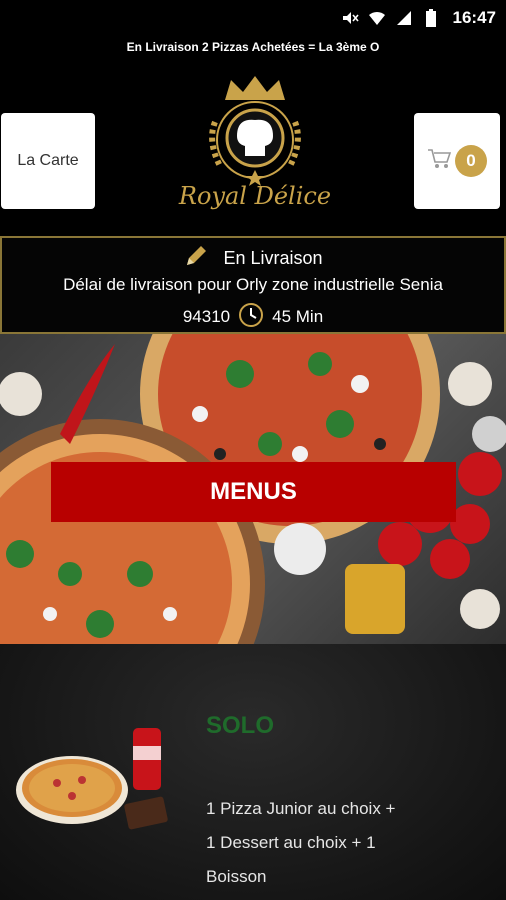 This screenshot has height=900, width=506. Describe the element at coordinates (298, 316) in the screenshot. I see `delivery-duration: 45 Min` at that location.